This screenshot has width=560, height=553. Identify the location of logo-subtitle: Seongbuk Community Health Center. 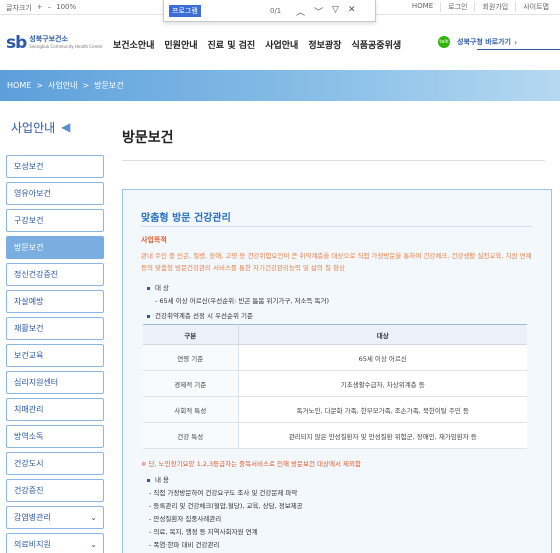
(66, 46).